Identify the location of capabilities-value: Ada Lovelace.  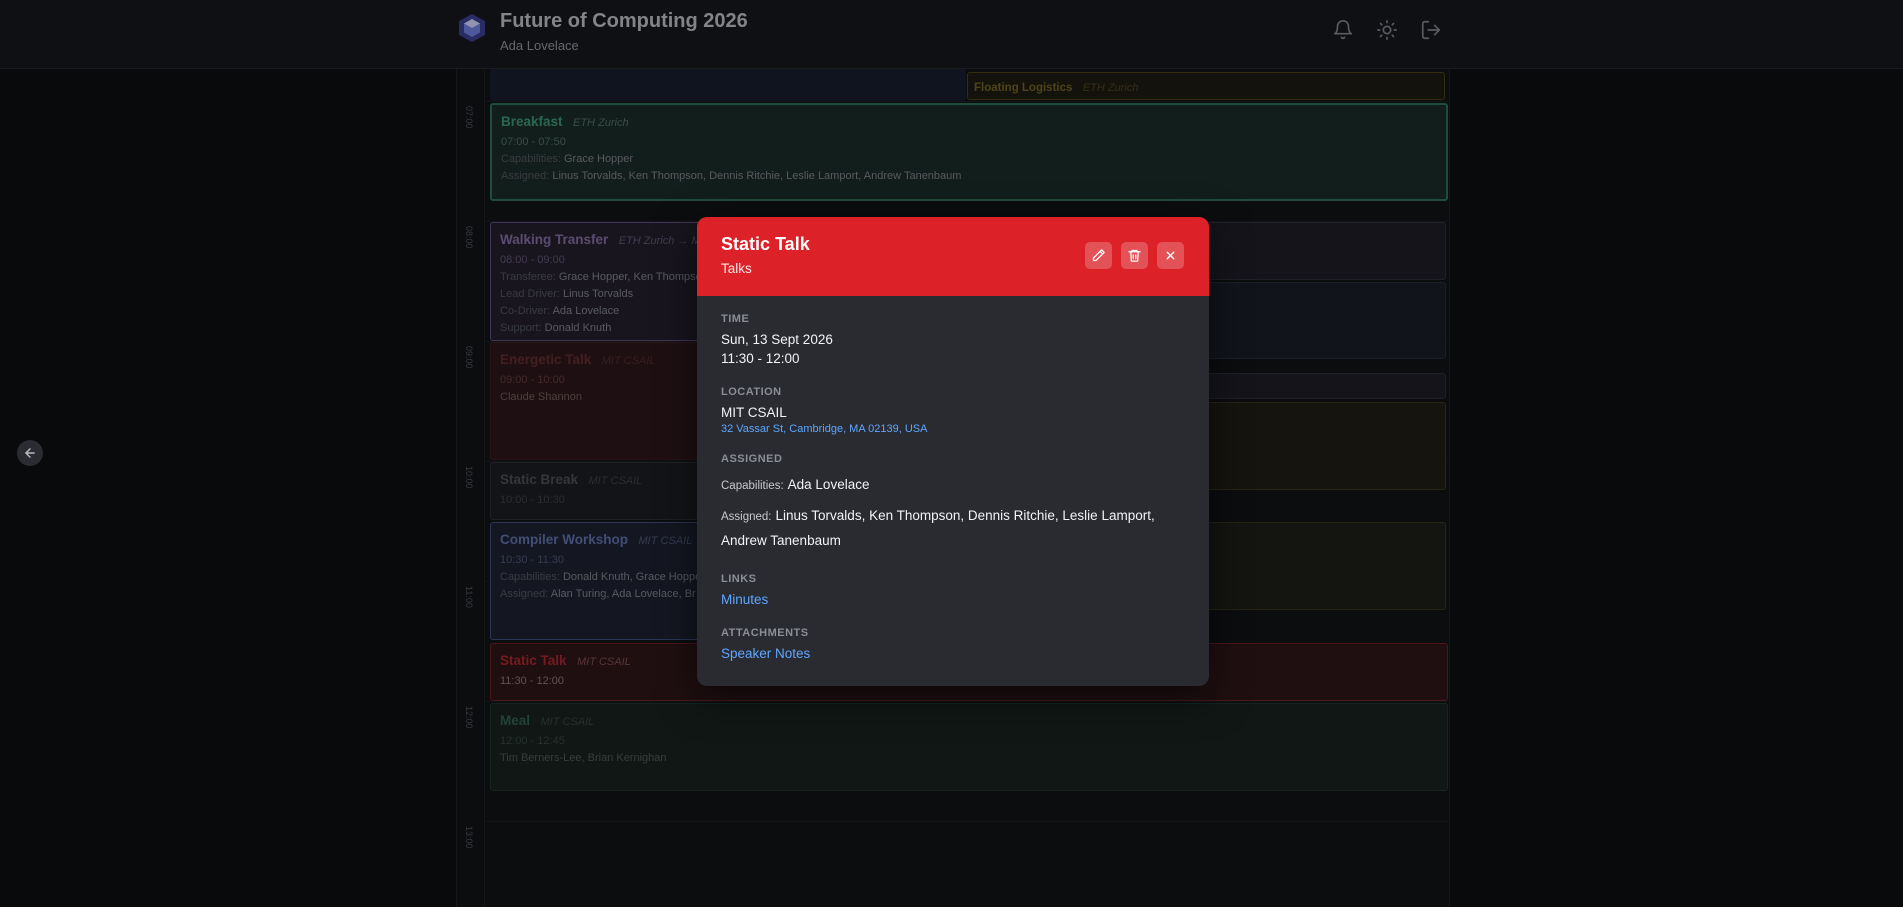
(828, 484).